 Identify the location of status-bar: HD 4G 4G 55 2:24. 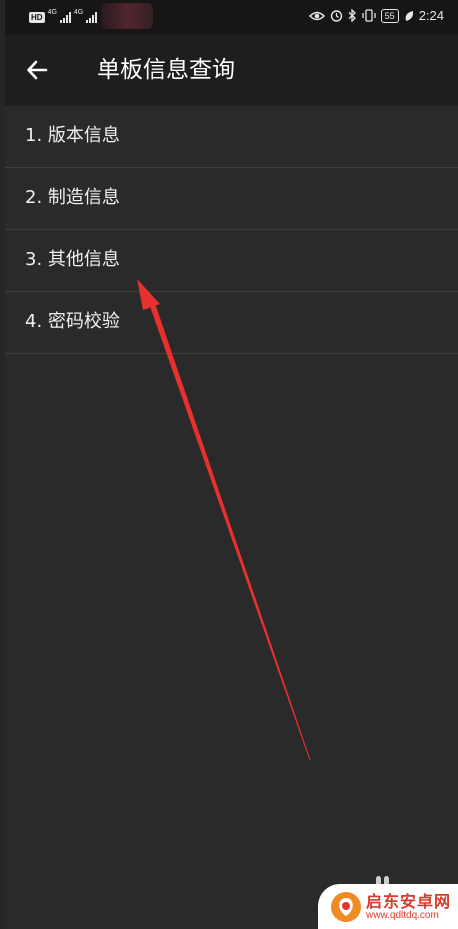
(231, 17).